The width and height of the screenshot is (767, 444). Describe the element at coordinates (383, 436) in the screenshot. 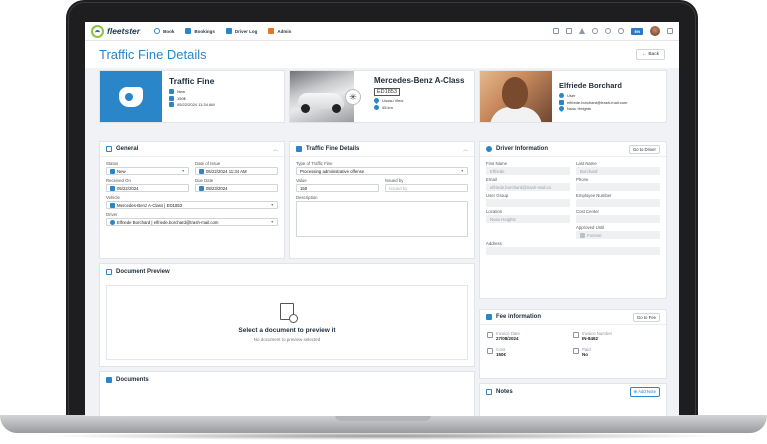

I see `laptop-shadow` at that location.